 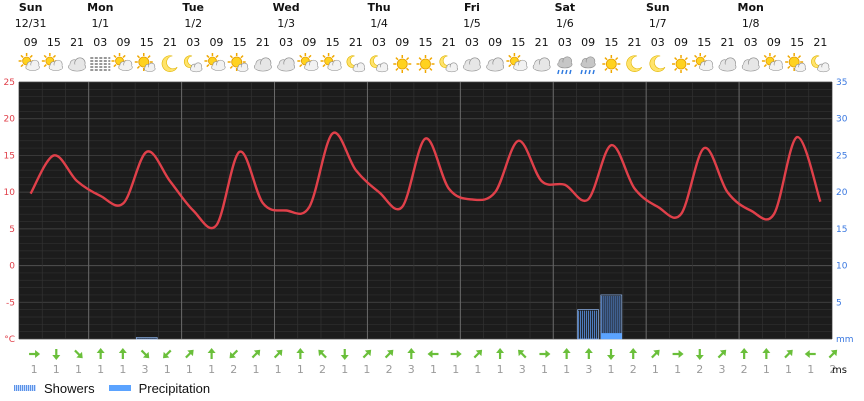 I want to click on legend-showers: Showers, so click(x=54, y=388).